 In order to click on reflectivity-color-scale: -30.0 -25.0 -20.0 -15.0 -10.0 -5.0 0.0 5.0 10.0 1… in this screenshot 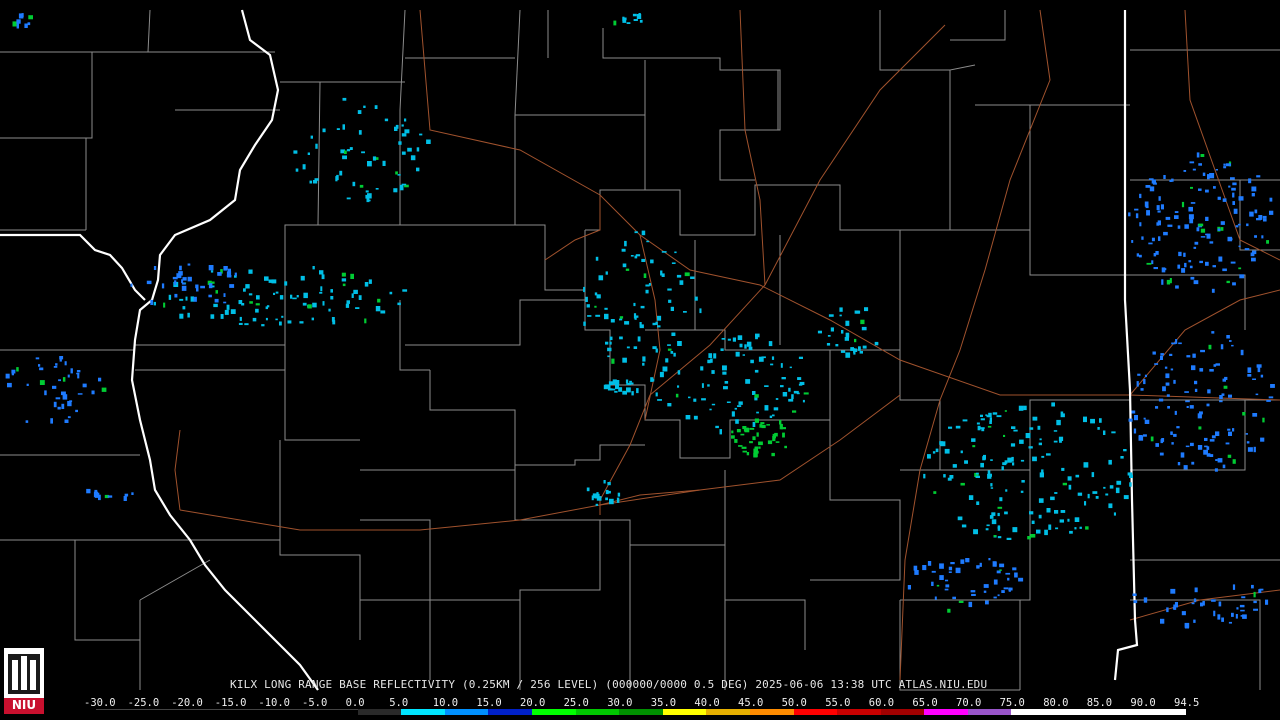, I will do `click(642, 708)`.